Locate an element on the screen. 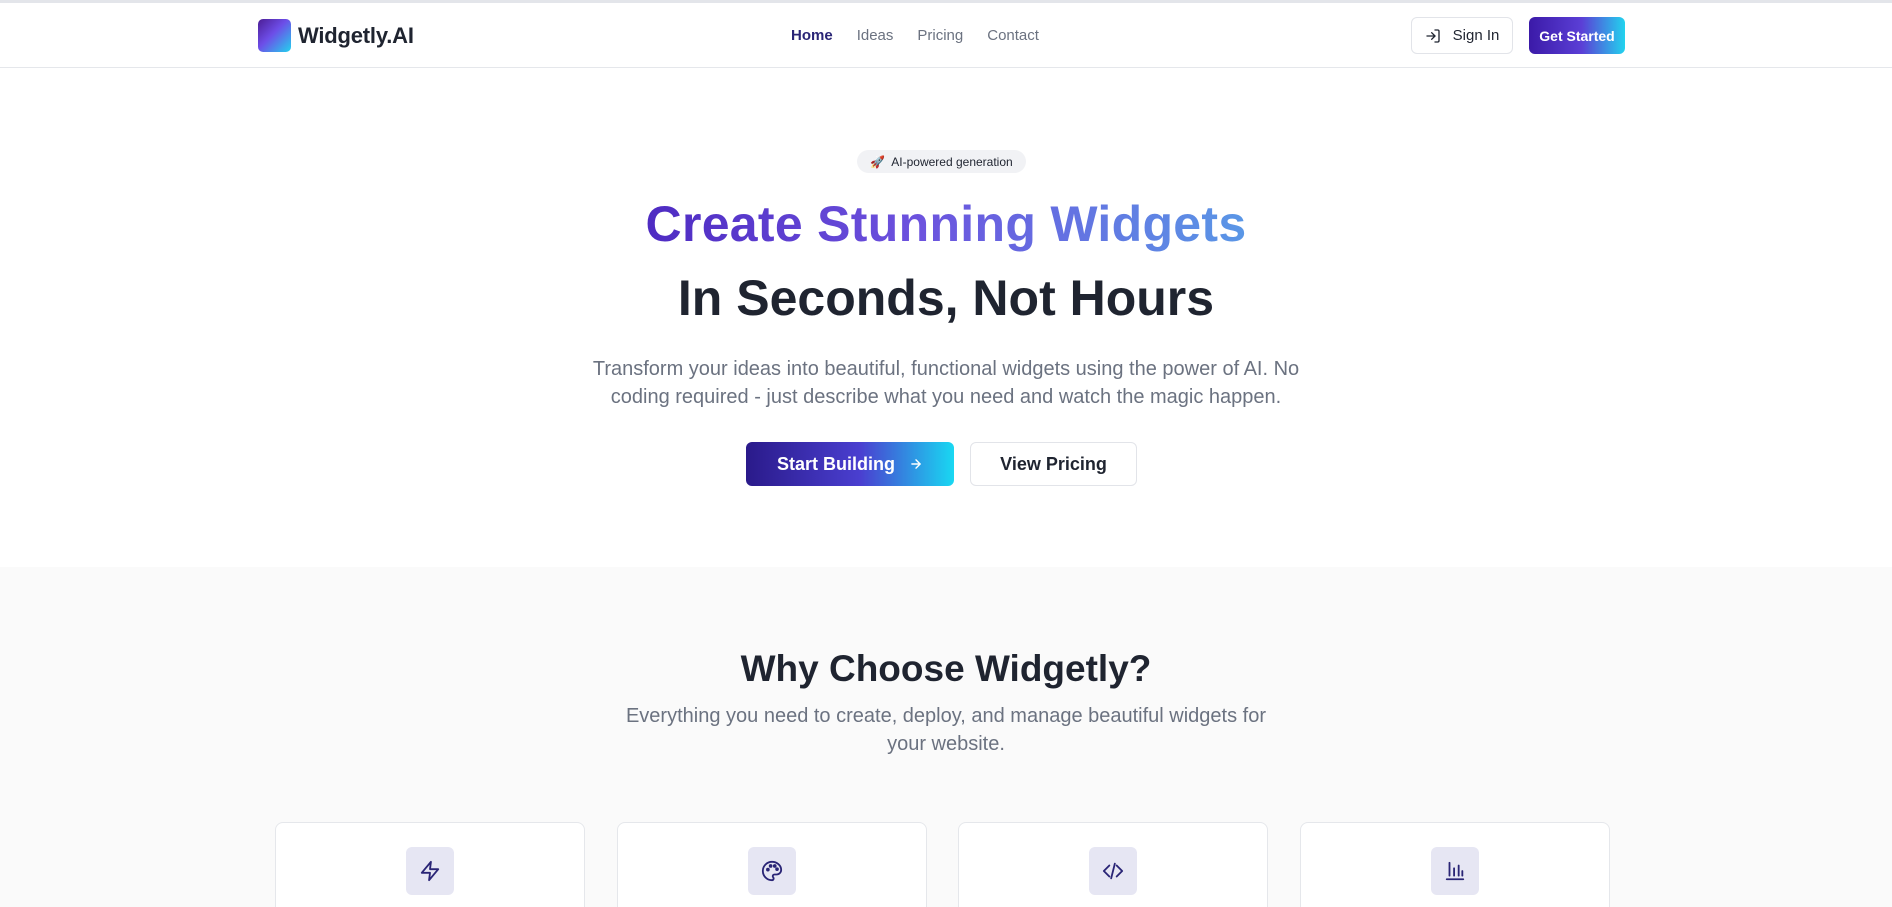 The image size is (1892, 907). main-nav: Home Ideas Pricing Contact is located at coordinates (927, 36).